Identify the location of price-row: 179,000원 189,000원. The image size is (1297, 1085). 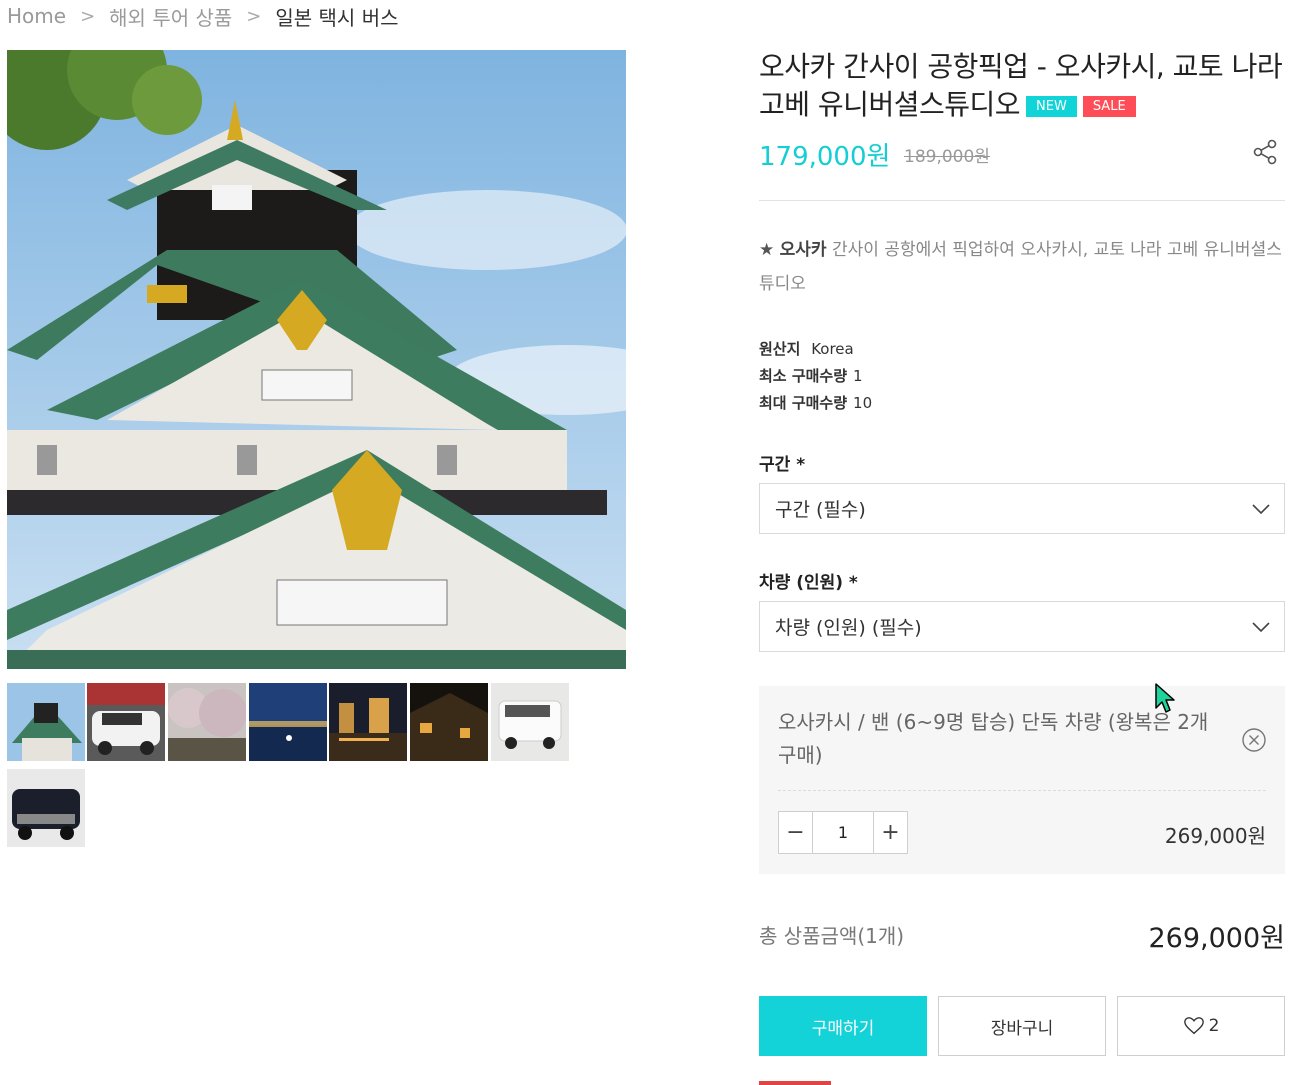
(1022, 154).